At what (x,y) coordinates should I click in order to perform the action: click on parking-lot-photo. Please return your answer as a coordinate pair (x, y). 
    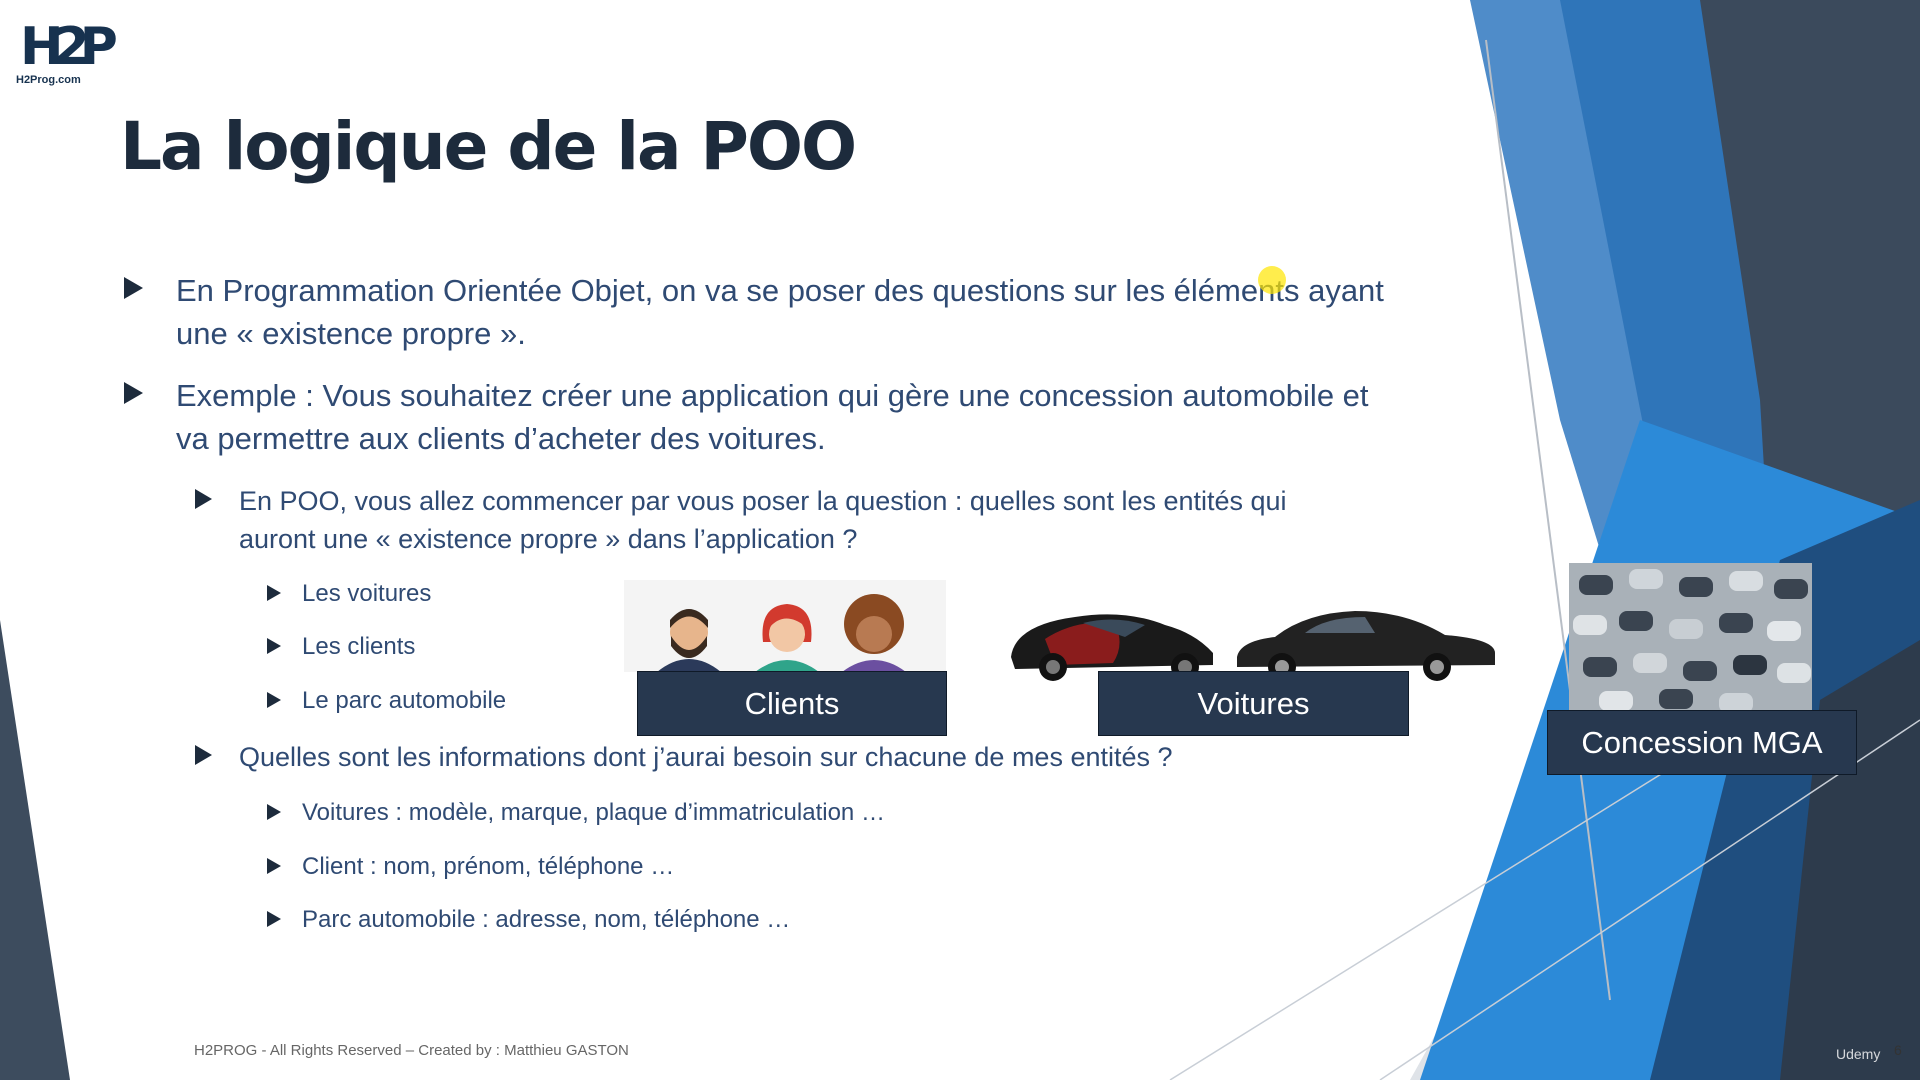
    Looking at the image, I should click on (1690, 637).